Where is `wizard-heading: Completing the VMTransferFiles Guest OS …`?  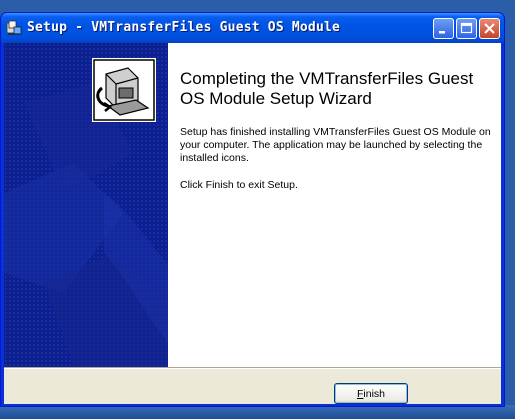
wizard-heading: Completing the VMTransferFiles Guest OS … is located at coordinates (327, 88).